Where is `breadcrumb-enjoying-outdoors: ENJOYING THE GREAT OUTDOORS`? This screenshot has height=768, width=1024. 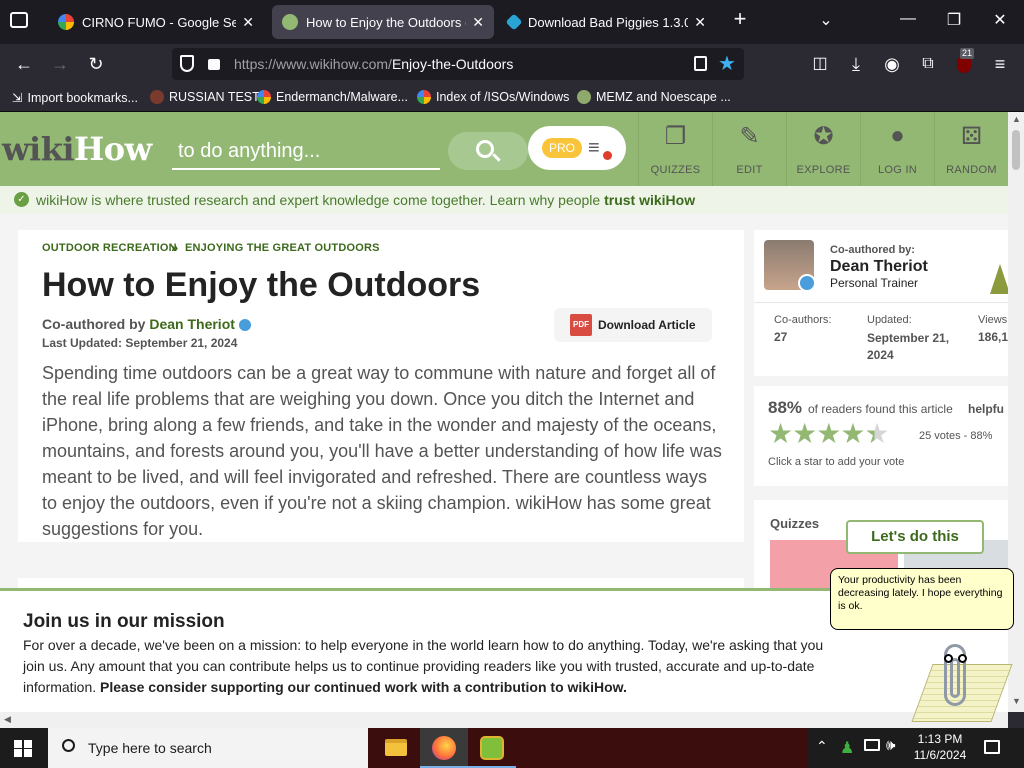
breadcrumb-enjoying-outdoors: ENJOYING THE GREAT OUTDOORS is located at coordinates (282, 248).